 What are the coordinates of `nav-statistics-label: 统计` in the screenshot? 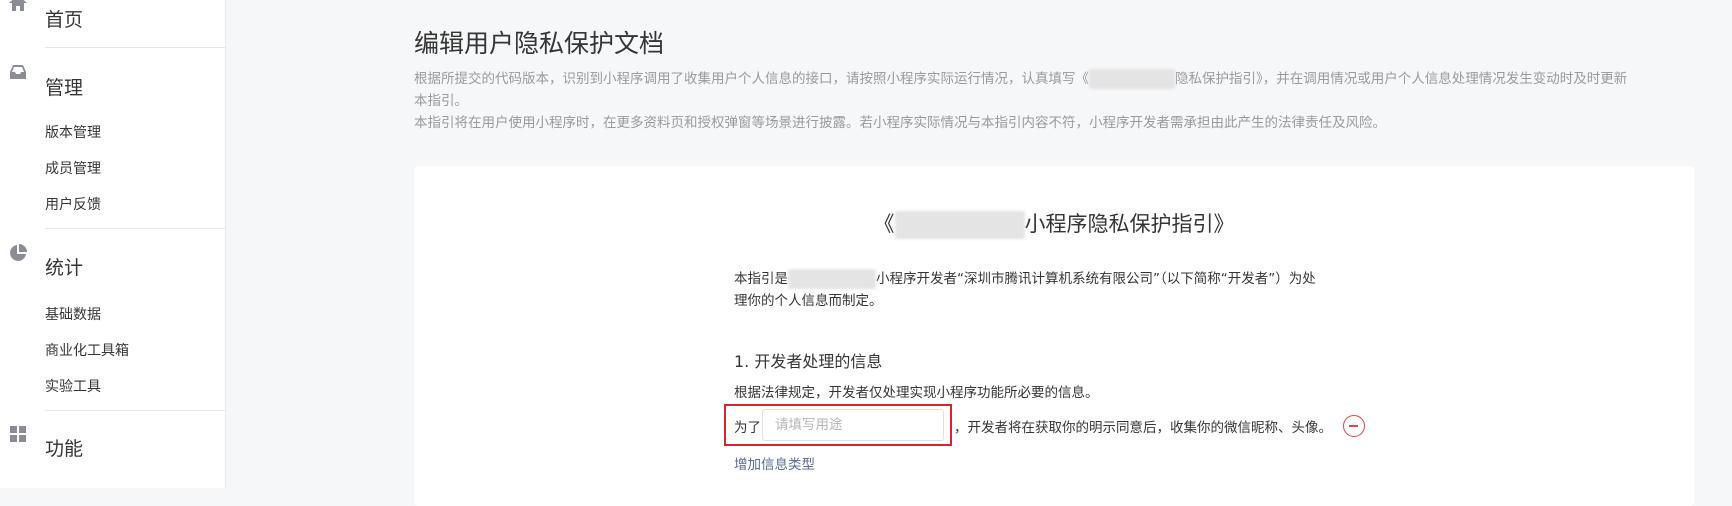 It's located at (64, 268).